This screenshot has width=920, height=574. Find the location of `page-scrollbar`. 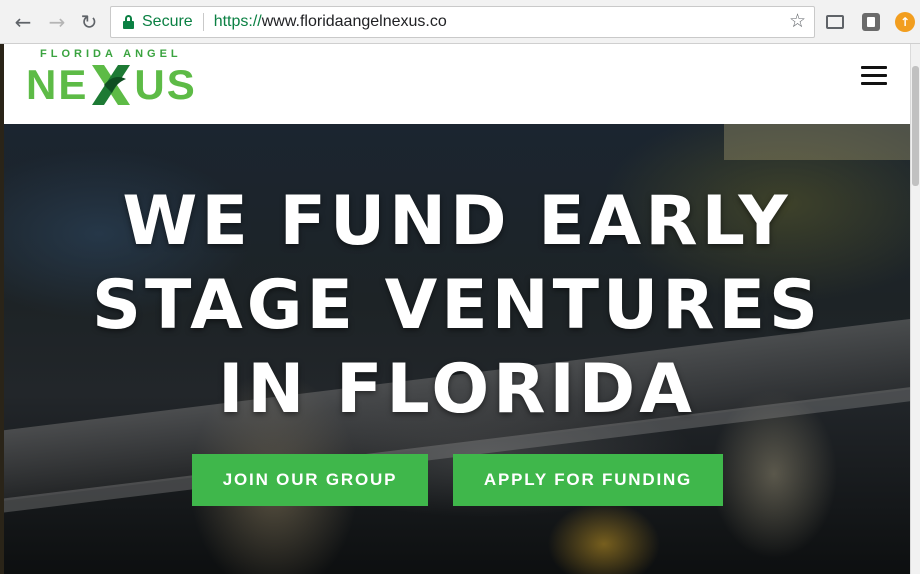

page-scrollbar is located at coordinates (915, 309).